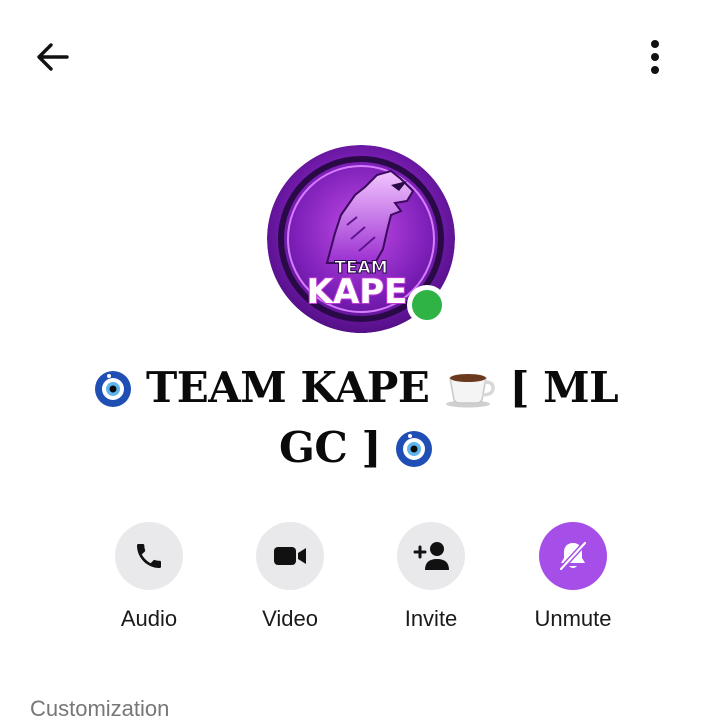  I want to click on bell-off-icon, so click(573, 556).